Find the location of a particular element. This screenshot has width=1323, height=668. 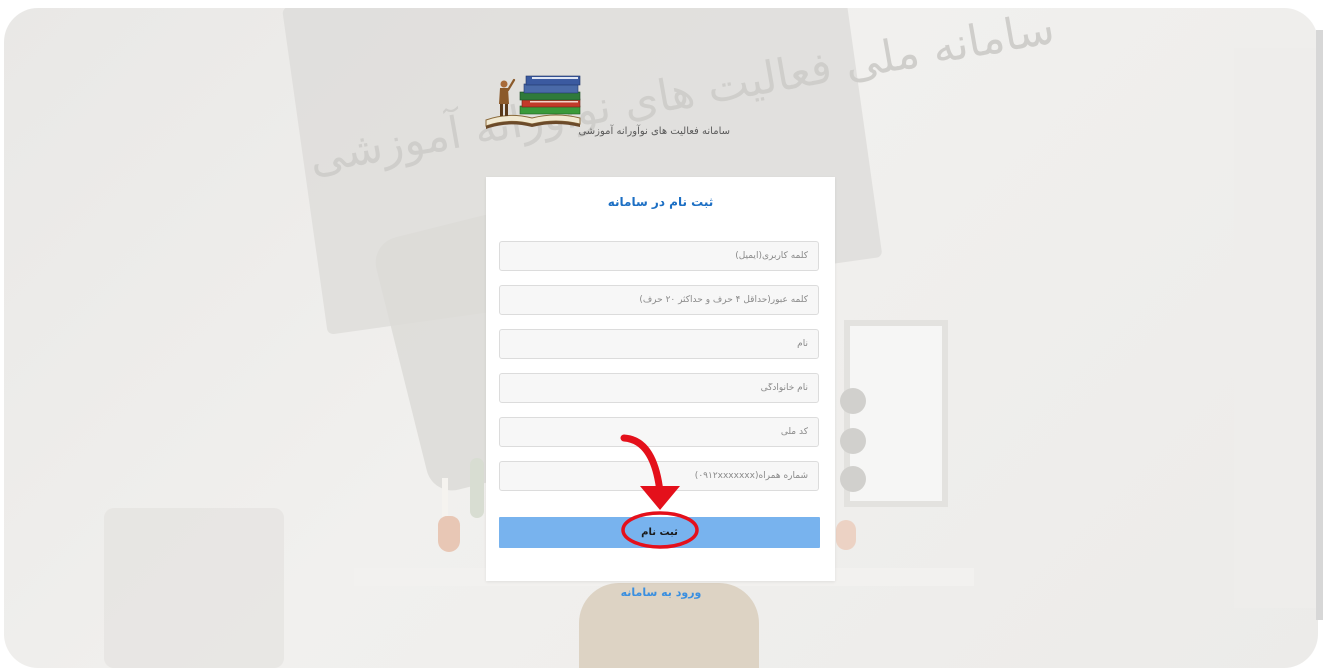

background-laptop is located at coordinates (194, 588).